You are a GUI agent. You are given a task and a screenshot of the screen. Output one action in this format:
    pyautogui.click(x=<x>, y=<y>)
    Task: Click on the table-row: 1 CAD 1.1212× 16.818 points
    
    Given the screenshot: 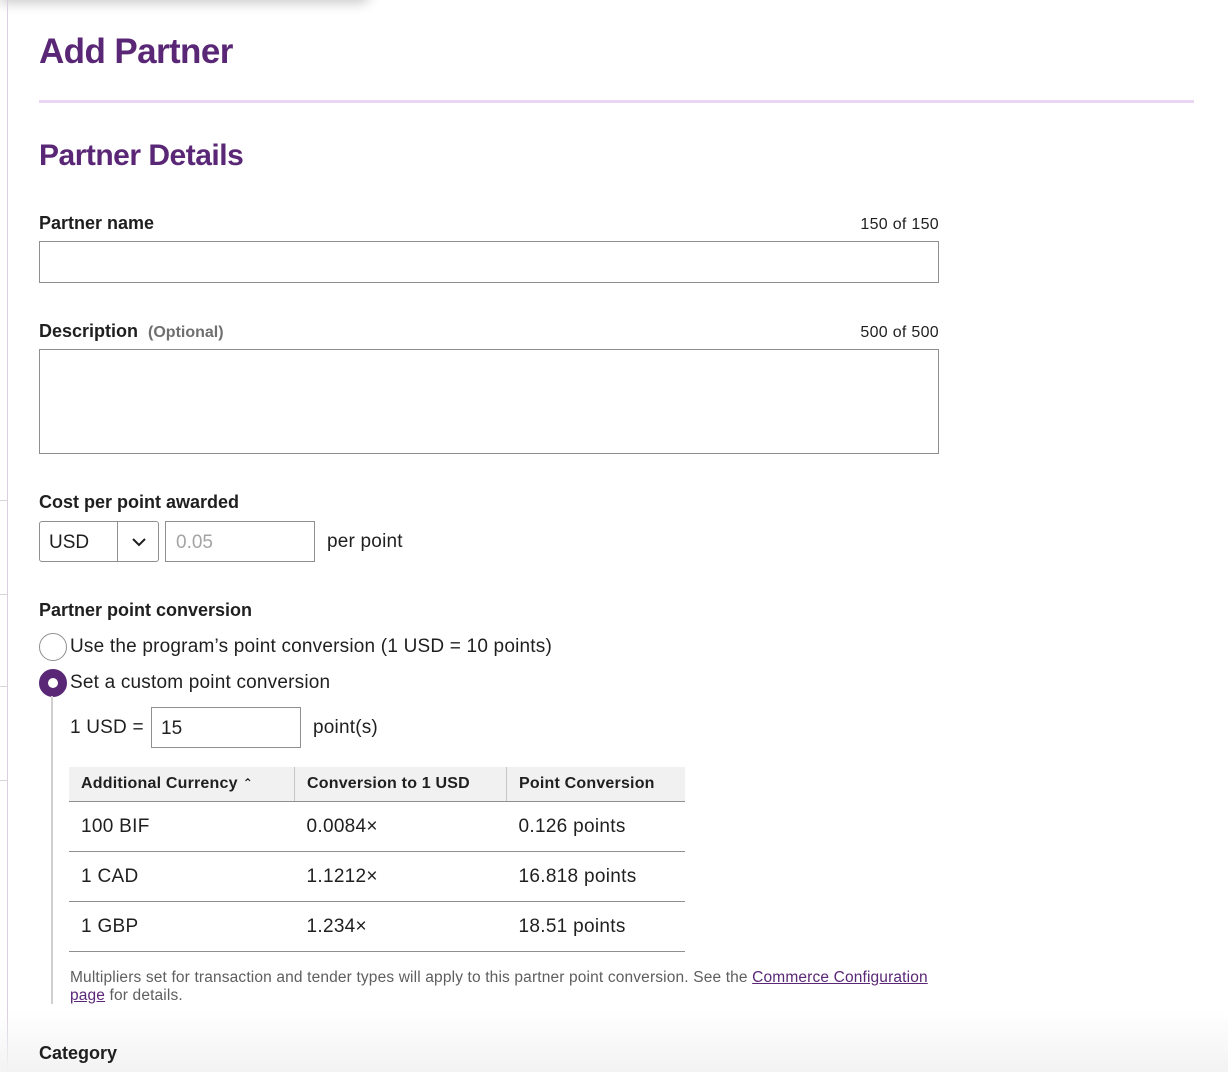 What is the action you would take?
    pyautogui.click(x=377, y=876)
    